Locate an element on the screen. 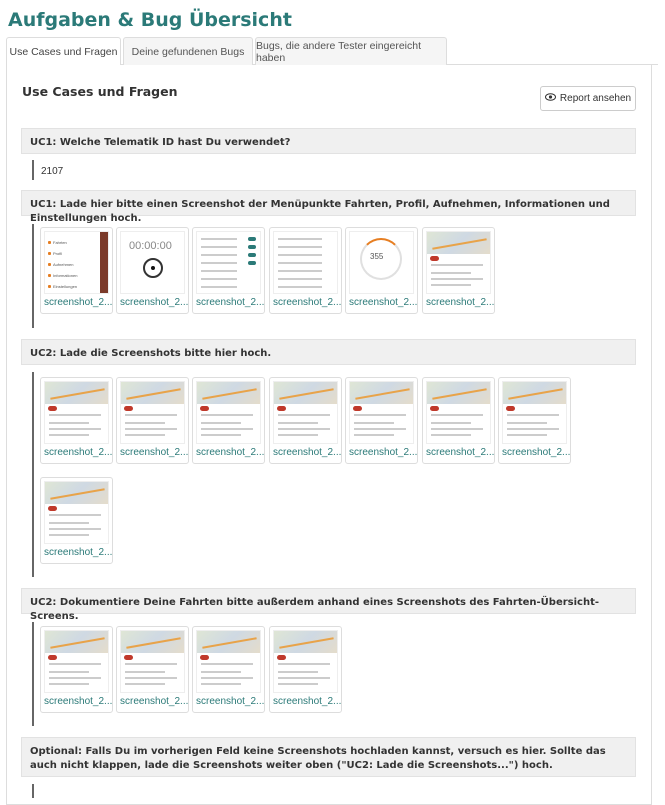 Image resolution: width=665 pixels, height=805 pixels. menu-item-preview: Aufnehmen is located at coordinates (60, 264).